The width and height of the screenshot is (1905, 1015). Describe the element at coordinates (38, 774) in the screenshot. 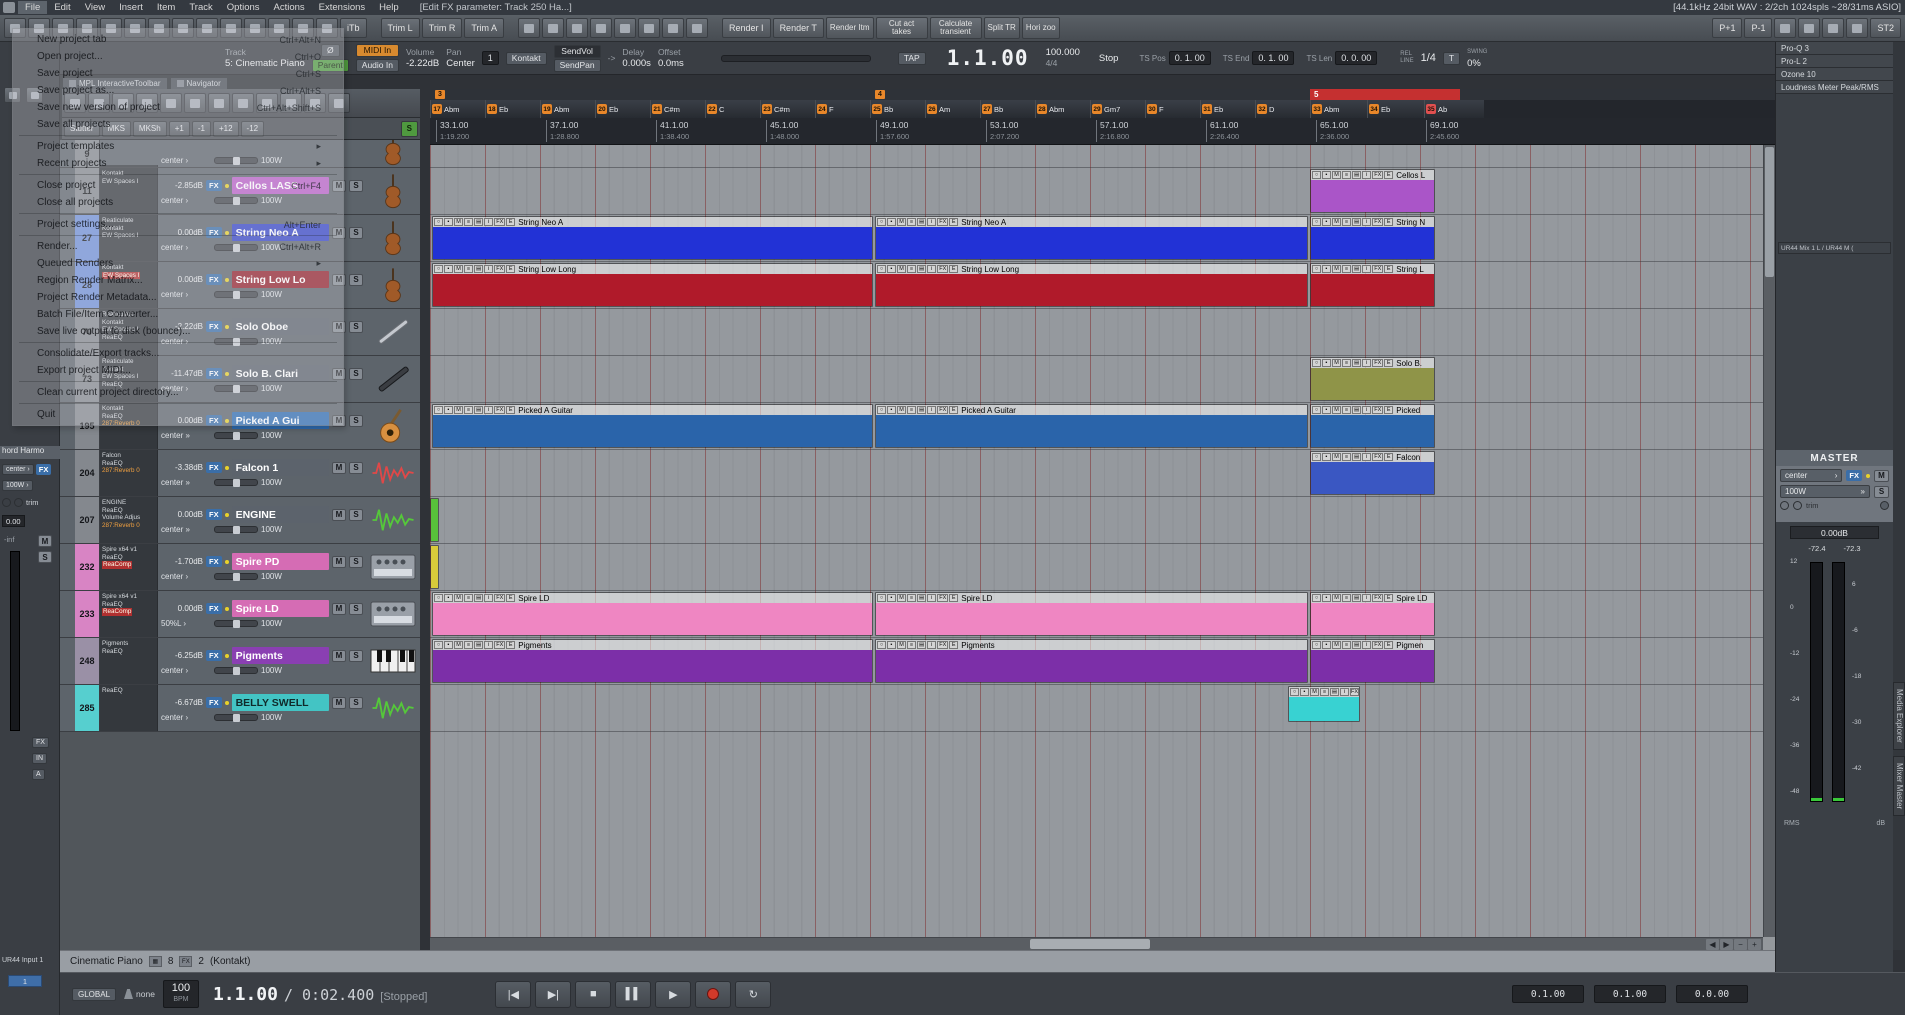

I see `dock-automation-button: A` at that location.